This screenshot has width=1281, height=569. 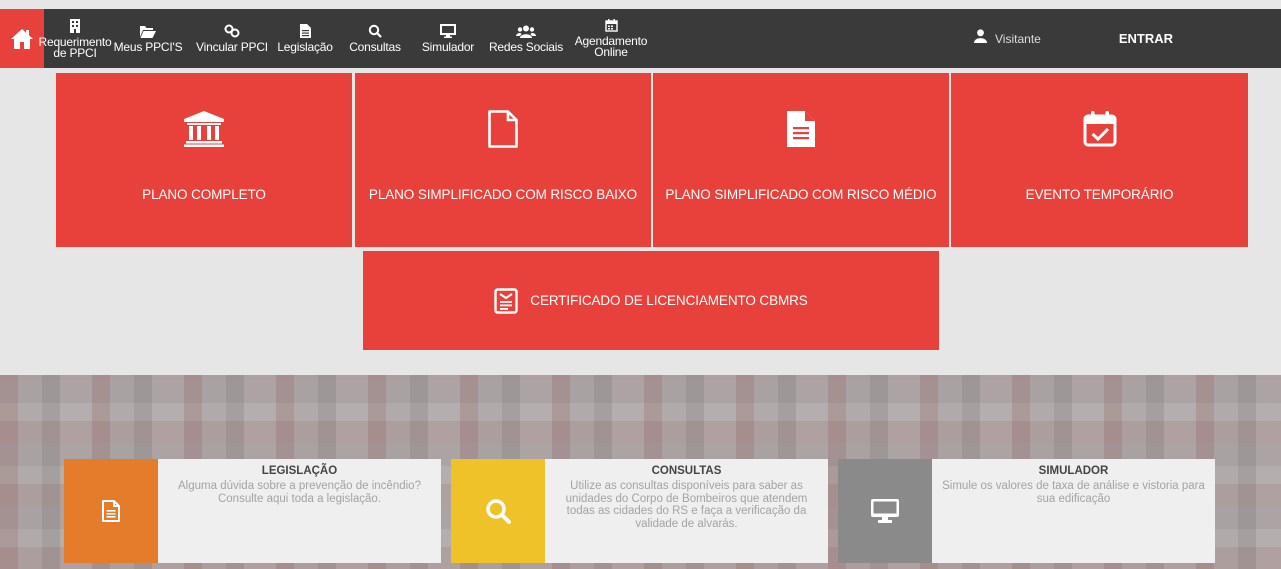 I want to click on calendar-icon, so click(x=611, y=25).